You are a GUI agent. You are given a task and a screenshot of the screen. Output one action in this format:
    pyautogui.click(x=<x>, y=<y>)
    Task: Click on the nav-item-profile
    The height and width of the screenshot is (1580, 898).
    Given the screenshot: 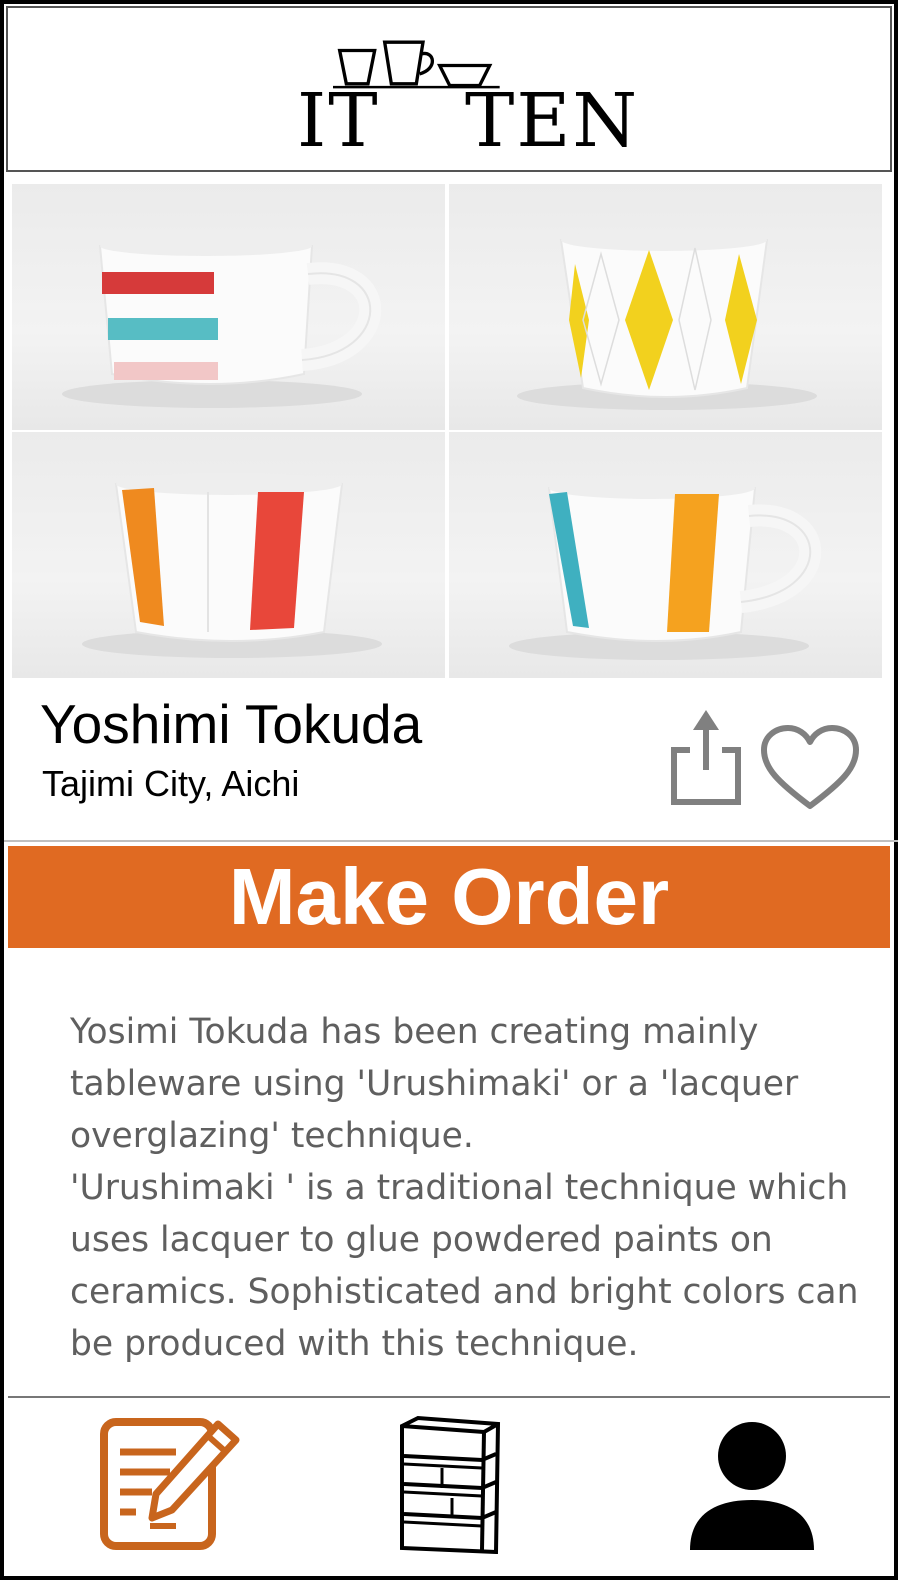 What is the action you would take?
    pyautogui.click(x=752, y=1484)
    